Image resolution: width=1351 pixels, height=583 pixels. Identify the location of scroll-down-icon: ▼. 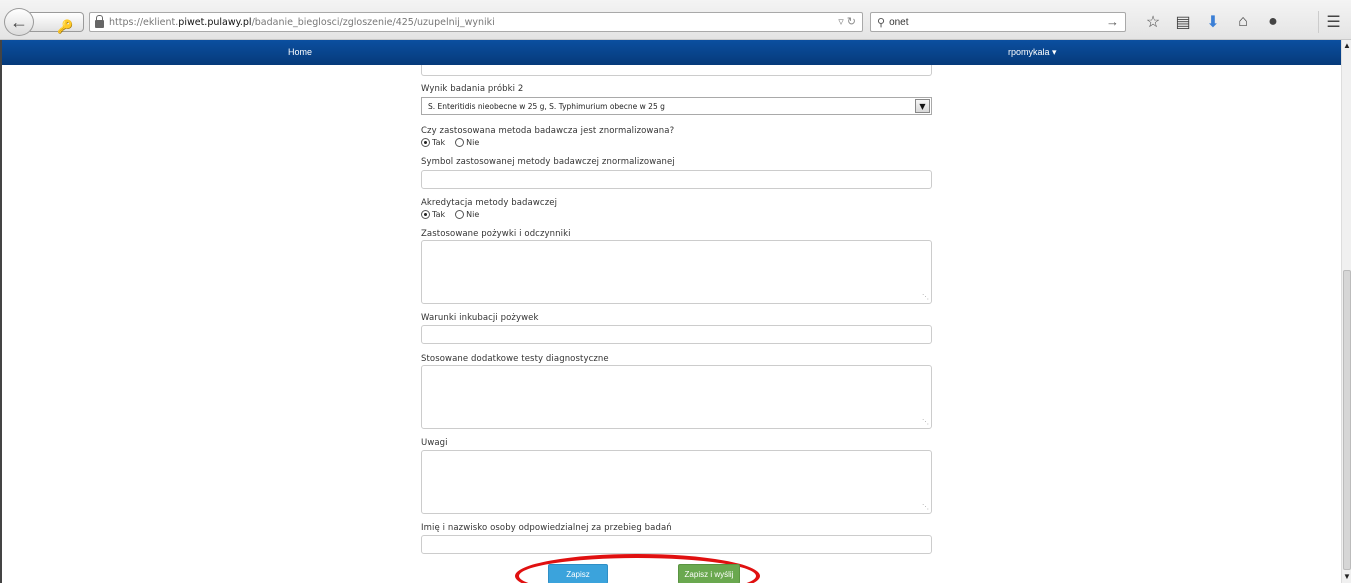
(1346, 577).